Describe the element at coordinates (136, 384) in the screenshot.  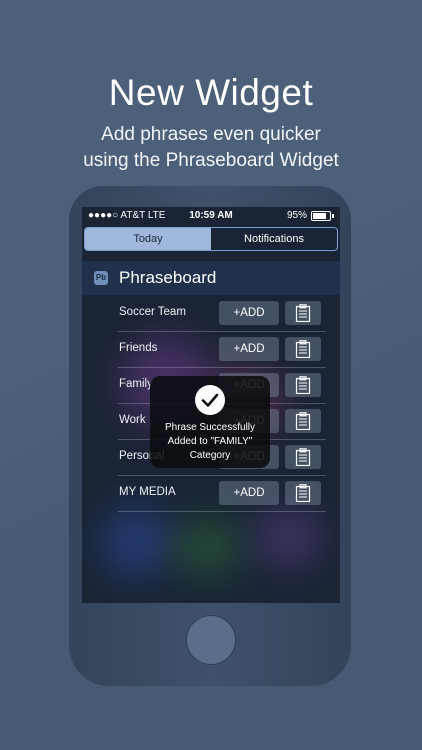
I see `category-label: Family` at that location.